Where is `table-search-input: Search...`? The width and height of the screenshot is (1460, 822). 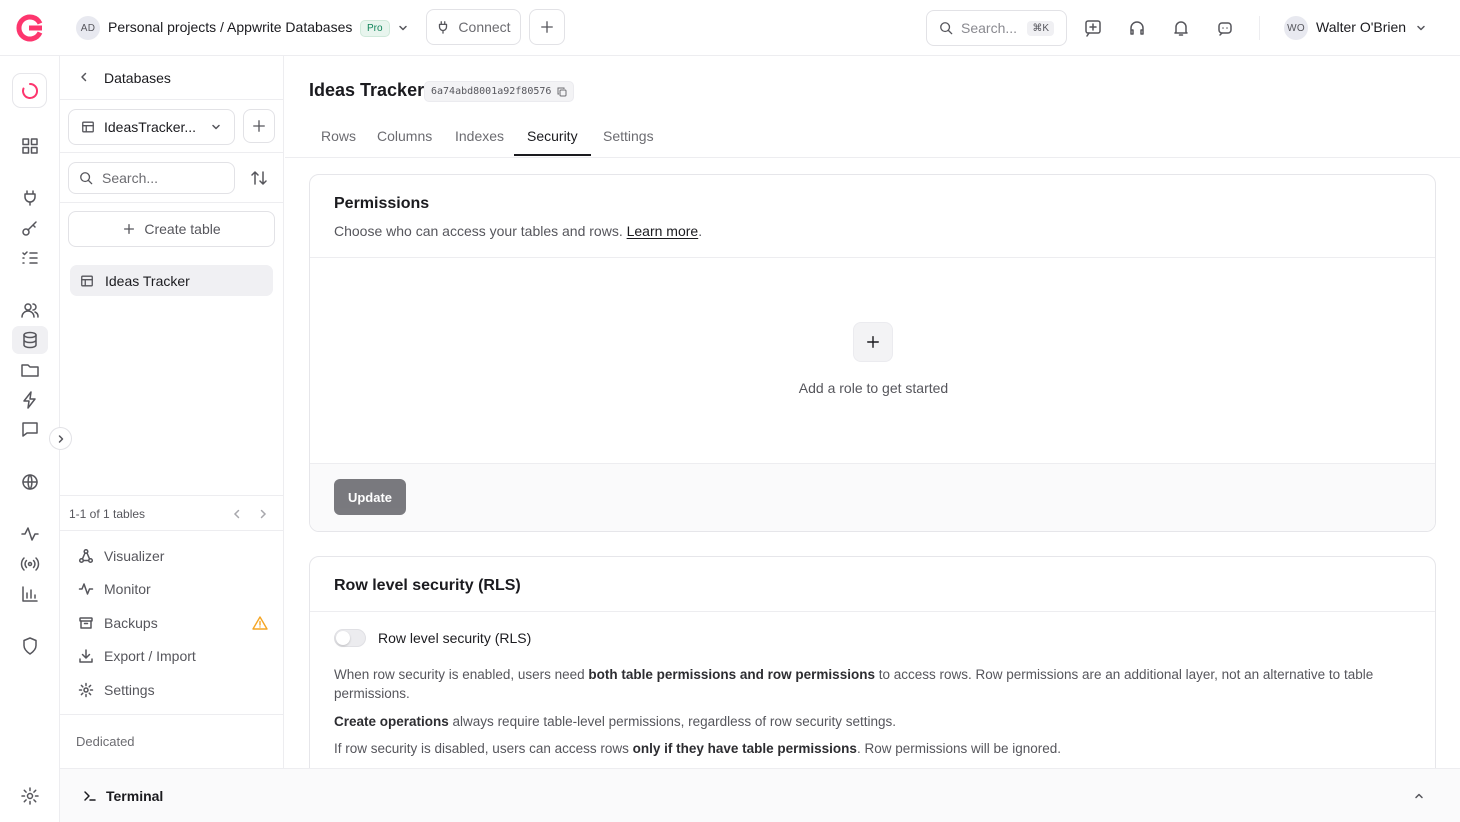
table-search-input: Search... is located at coordinates (151, 178).